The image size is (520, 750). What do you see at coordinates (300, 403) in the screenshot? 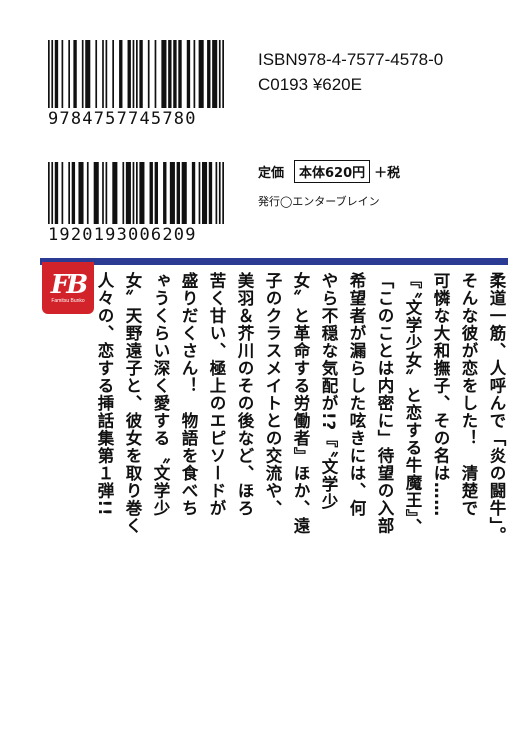
I see `blurb-column: 女〟と革命する労働者』ほか、遠` at bounding box center [300, 403].